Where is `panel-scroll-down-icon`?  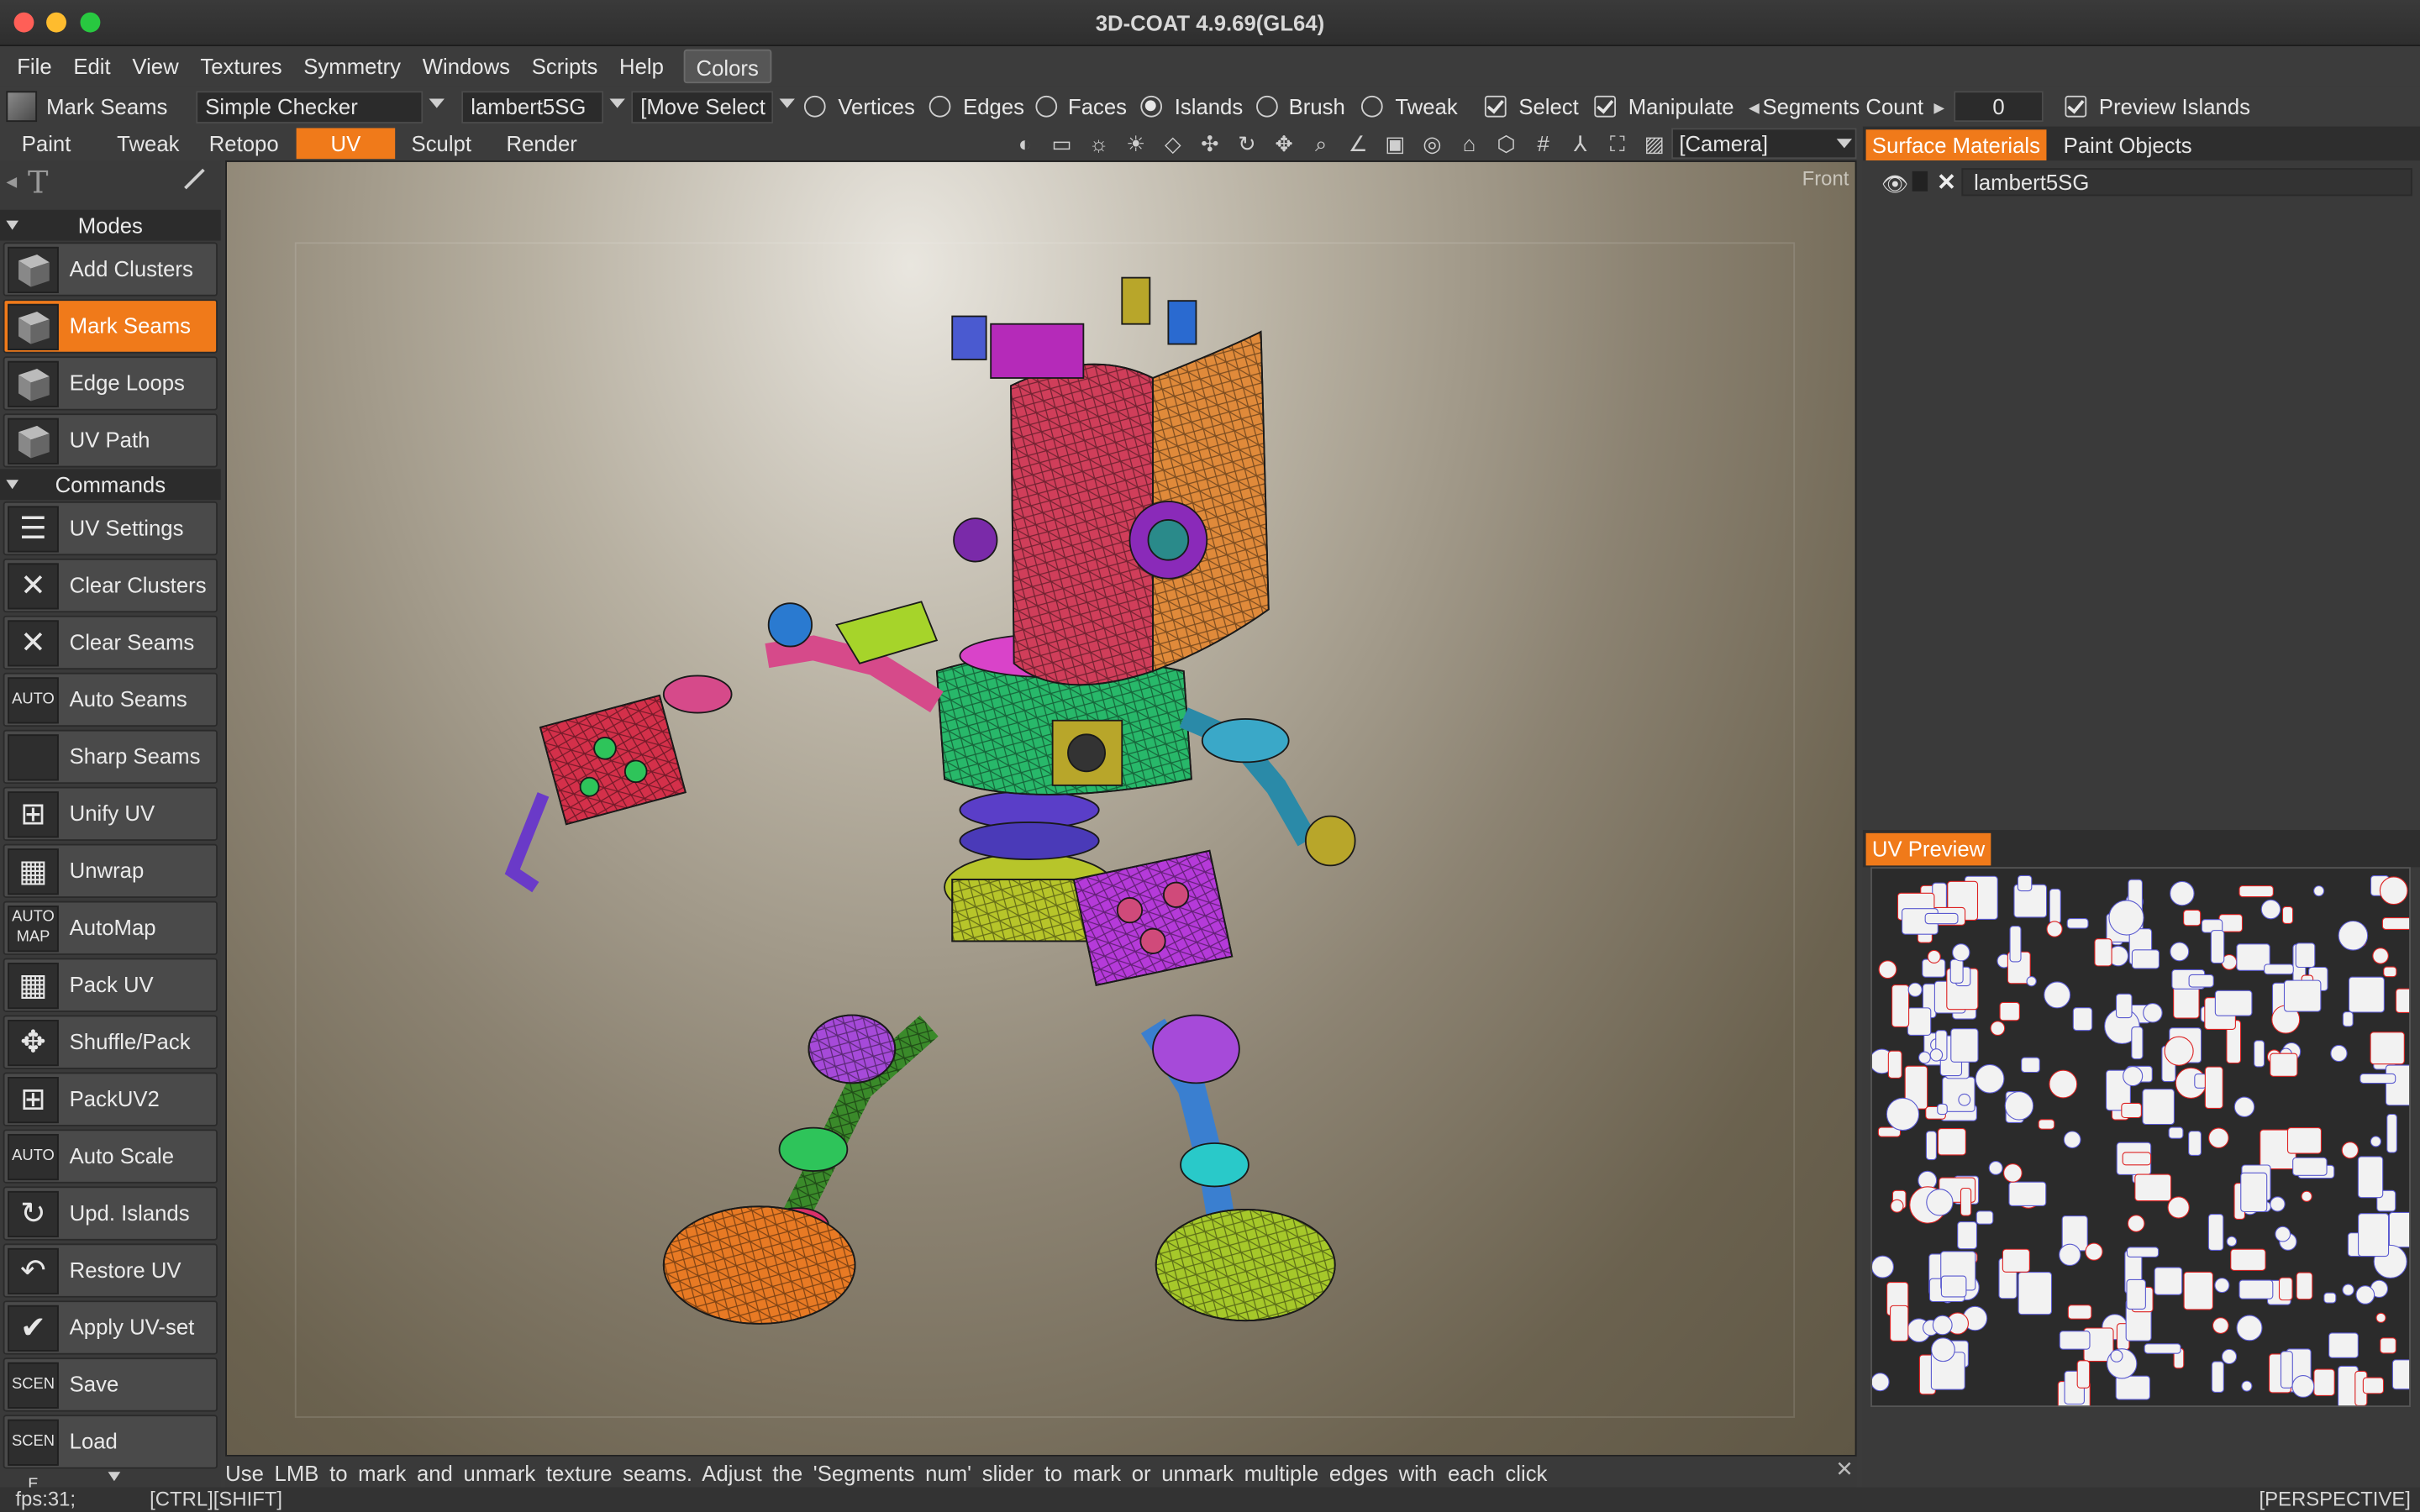
panel-scroll-down-icon is located at coordinates (114, 1477).